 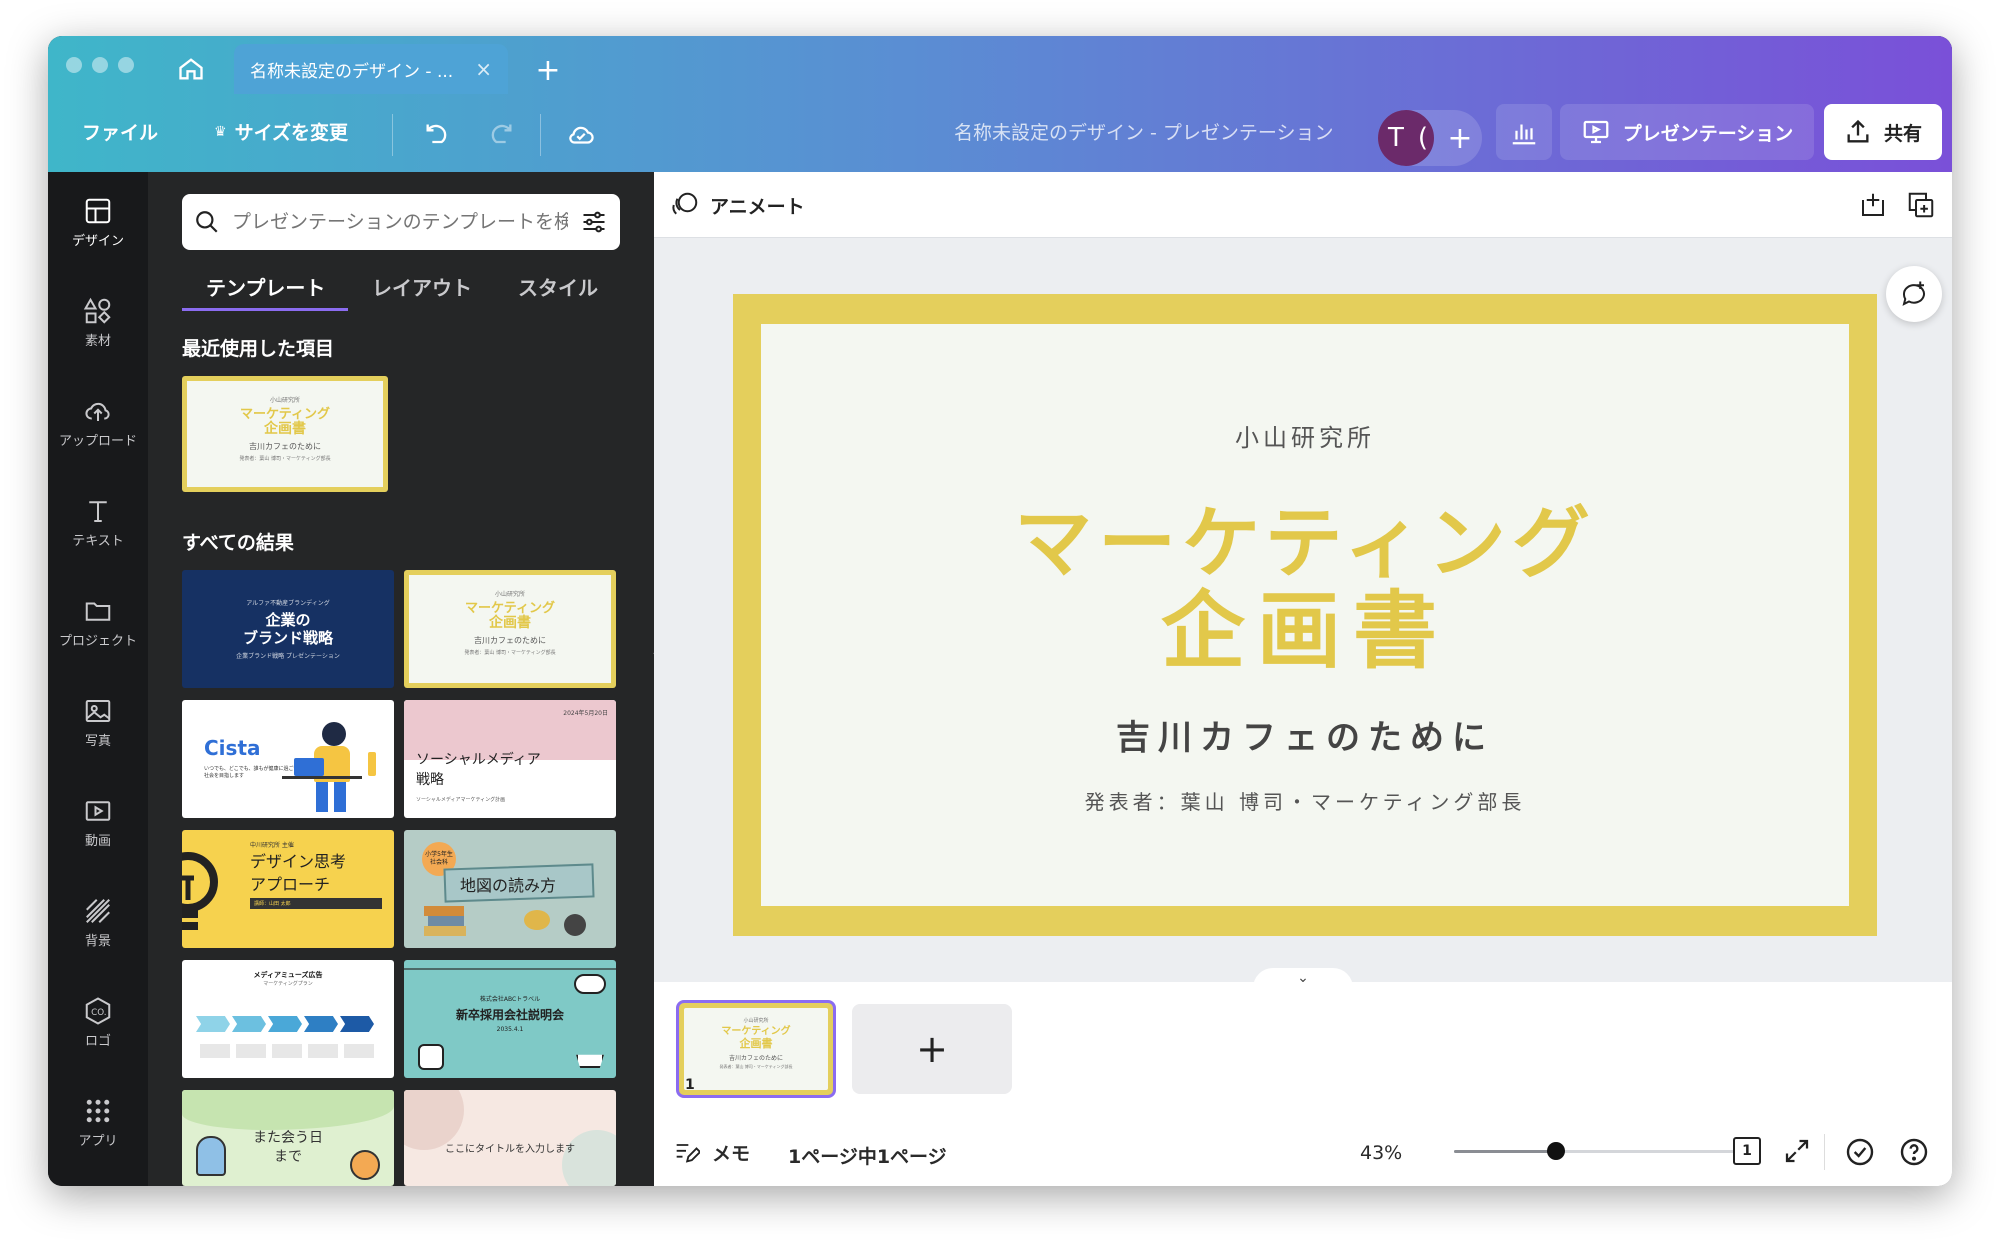 I want to click on rail-item-upload: アップロード, so click(x=98, y=422).